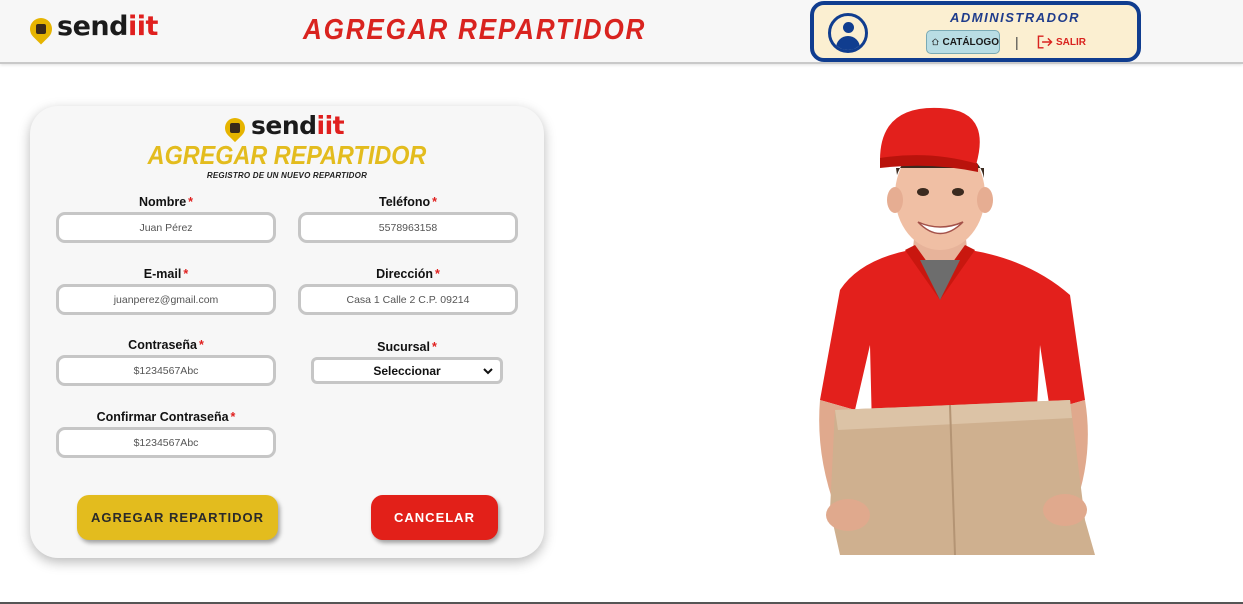  What do you see at coordinates (475, 30) in the screenshot?
I see `page-title: AGREGAR REPARTIDOR` at bounding box center [475, 30].